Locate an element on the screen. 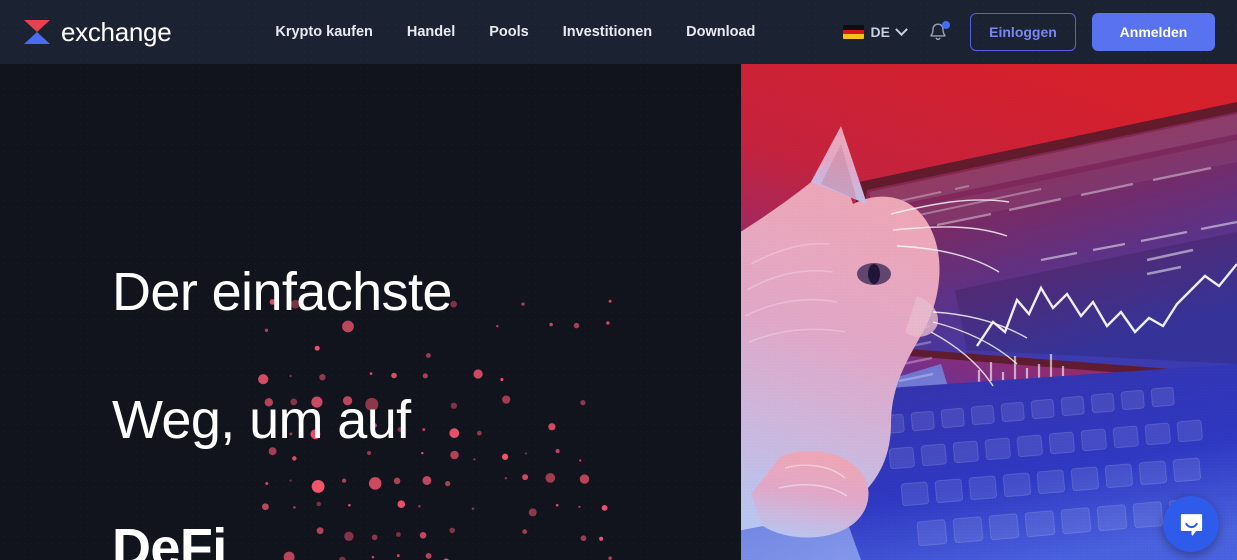 The height and width of the screenshot is (560, 1237). header-actions: DE Einloggen Anmelden is located at coordinates (1028, 32).